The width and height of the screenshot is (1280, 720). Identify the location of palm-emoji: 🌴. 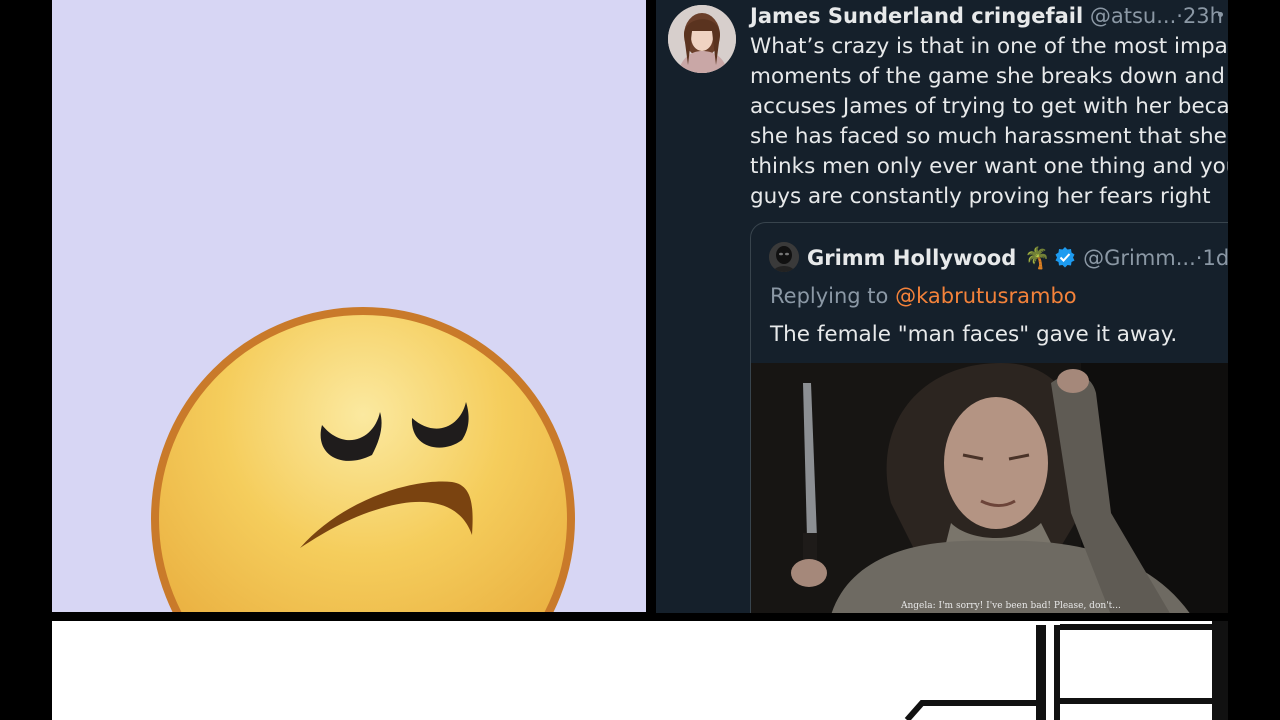
(1037, 258).